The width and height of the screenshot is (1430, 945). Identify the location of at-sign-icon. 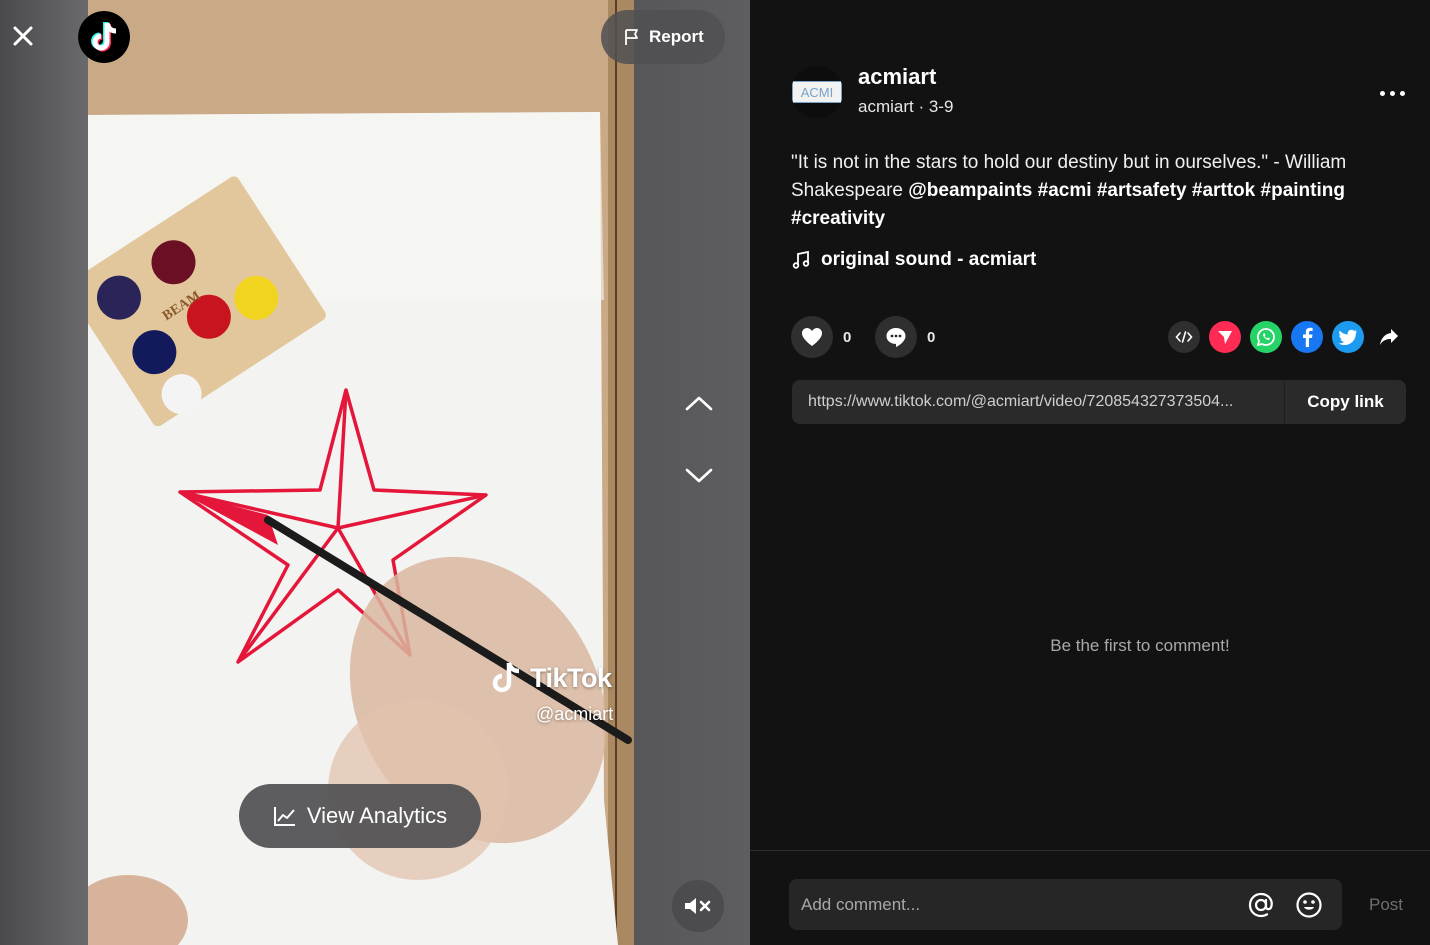
(1260, 904).